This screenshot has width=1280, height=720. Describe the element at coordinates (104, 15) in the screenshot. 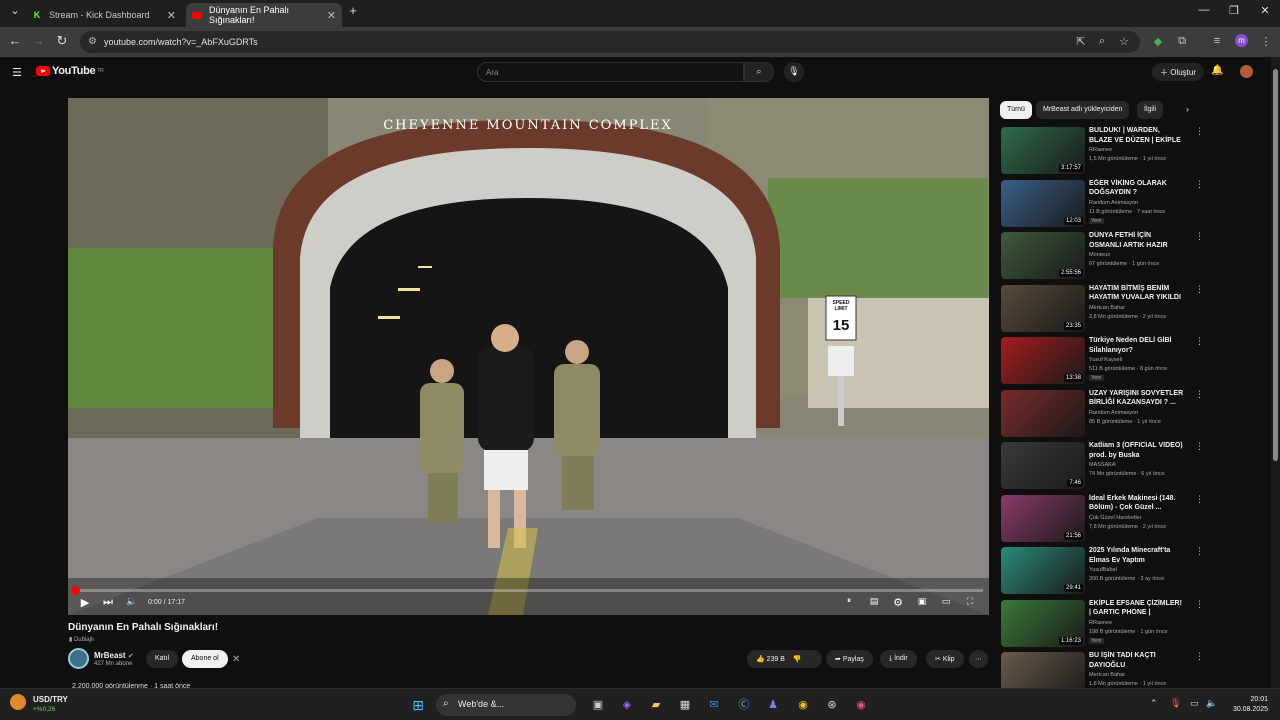

I see `tab-kick-dashboard: K Stream - Kick Dashboard ✕` at that location.